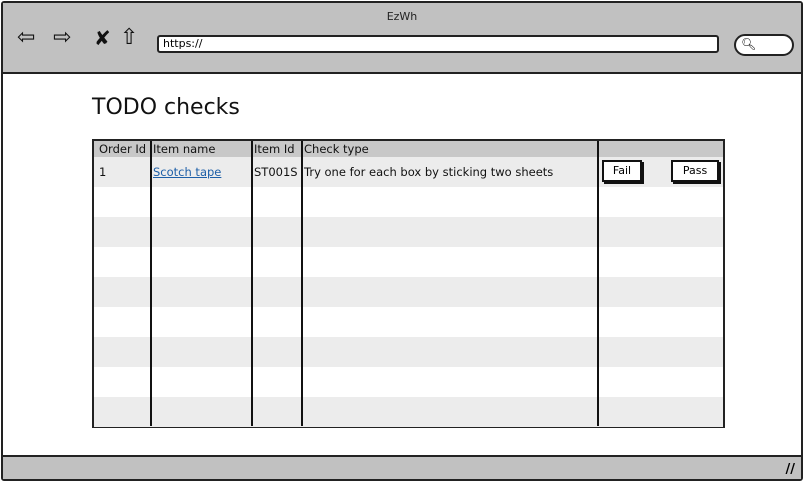  What do you see at coordinates (336, 149) in the screenshot?
I see `header-check-type: Check type` at bounding box center [336, 149].